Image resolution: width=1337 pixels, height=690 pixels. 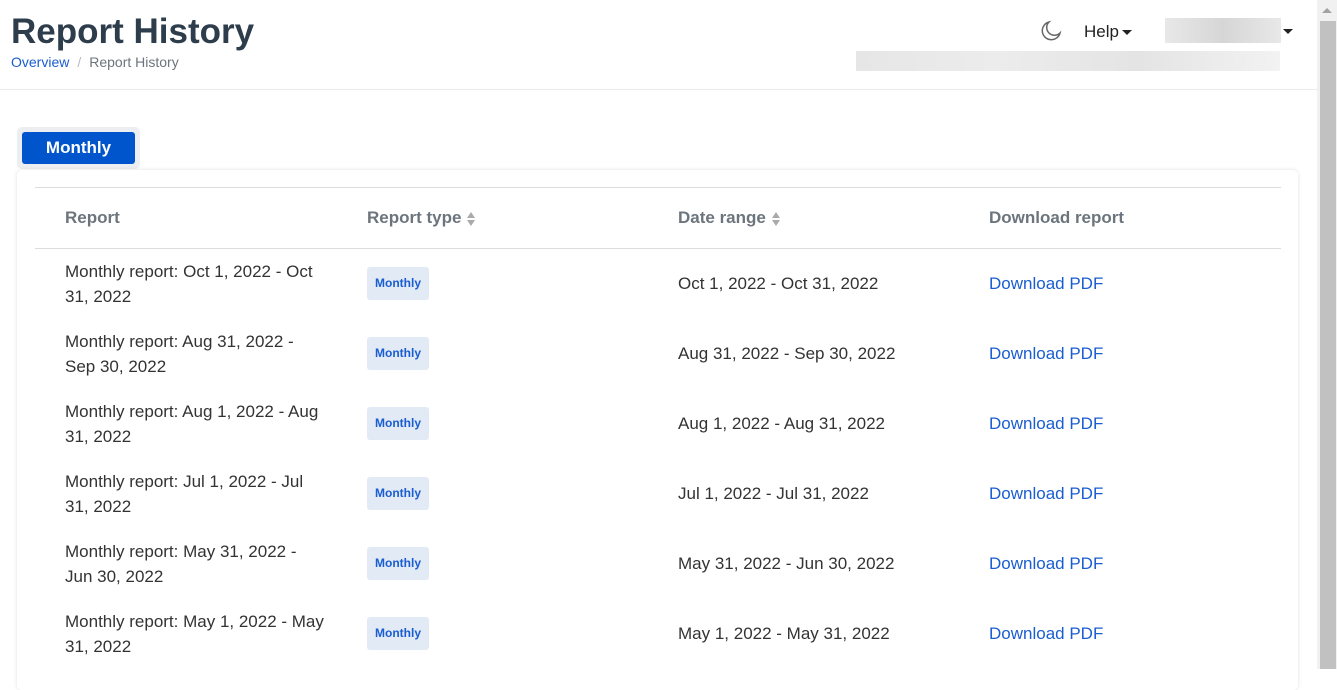 What do you see at coordinates (492, 218) in the screenshot?
I see `column-header-report-type: Report type` at bounding box center [492, 218].